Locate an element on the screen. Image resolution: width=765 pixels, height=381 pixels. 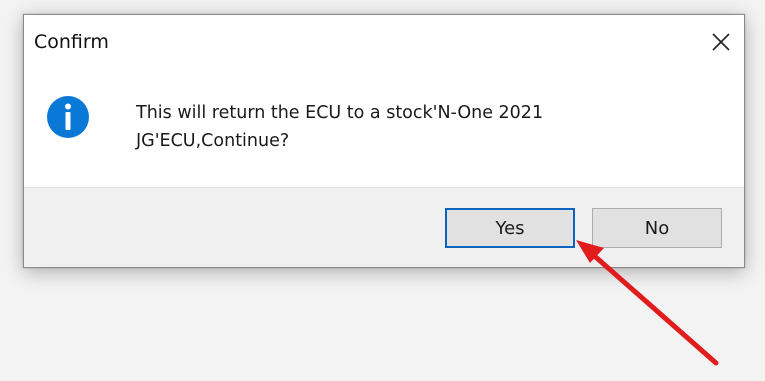
dialog-title: Confirm is located at coordinates (71, 42).